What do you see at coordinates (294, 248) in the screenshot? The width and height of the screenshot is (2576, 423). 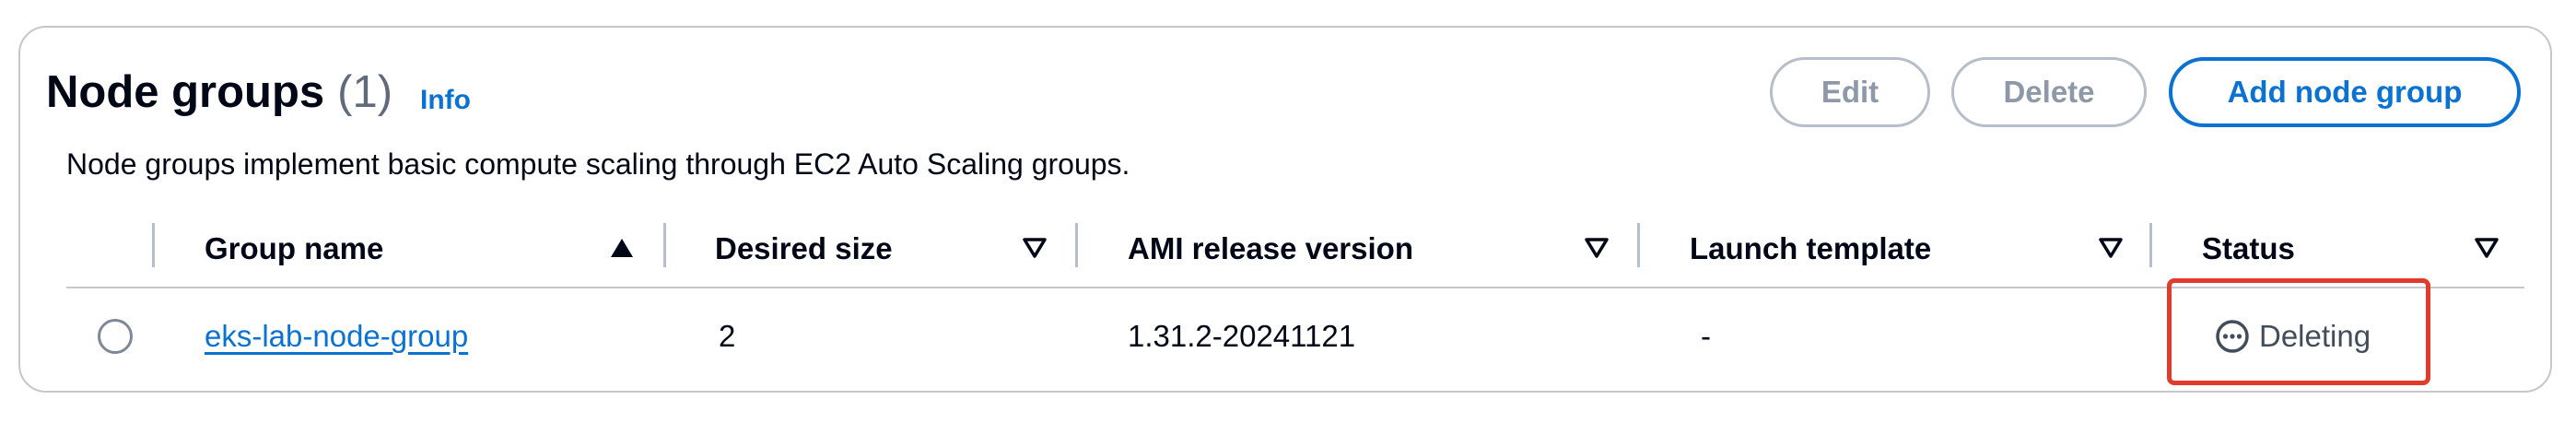 I see `column-header-group-name: Group name` at bounding box center [294, 248].